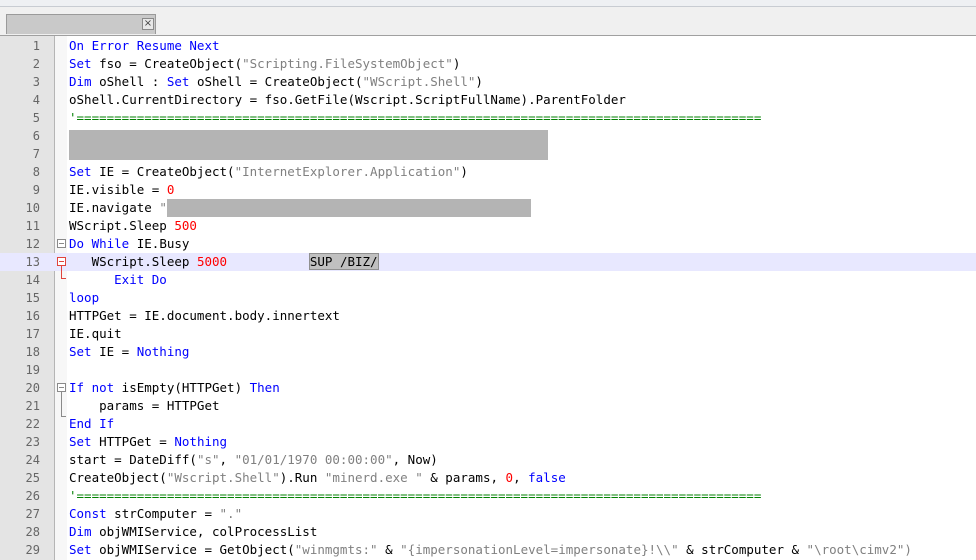 The image size is (976, 560). What do you see at coordinates (129, 81) in the screenshot?
I see `code-token: oShell :` at bounding box center [129, 81].